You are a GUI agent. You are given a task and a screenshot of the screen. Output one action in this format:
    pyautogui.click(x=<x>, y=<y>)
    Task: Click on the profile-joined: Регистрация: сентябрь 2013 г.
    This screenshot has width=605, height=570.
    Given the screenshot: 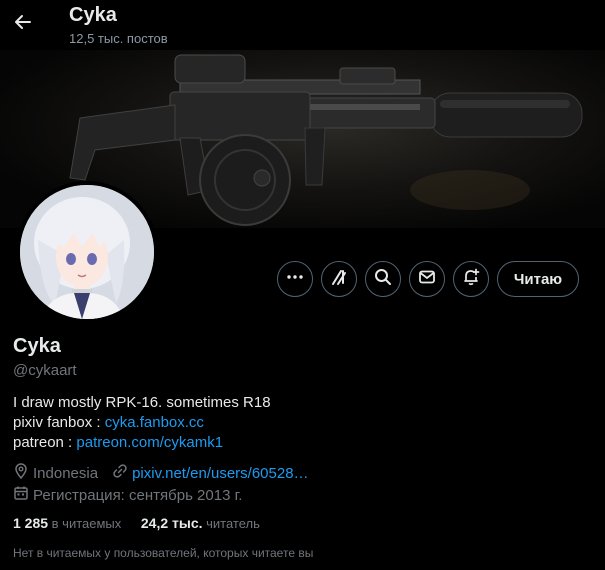 What is the action you would take?
    pyautogui.click(x=138, y=495)
    